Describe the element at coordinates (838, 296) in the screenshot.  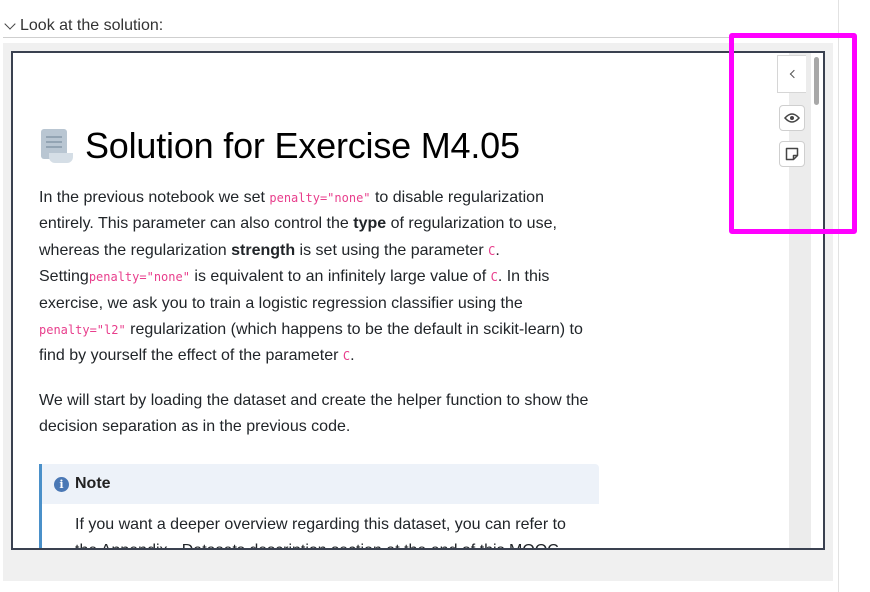
I see `page-right-divider` at that location.